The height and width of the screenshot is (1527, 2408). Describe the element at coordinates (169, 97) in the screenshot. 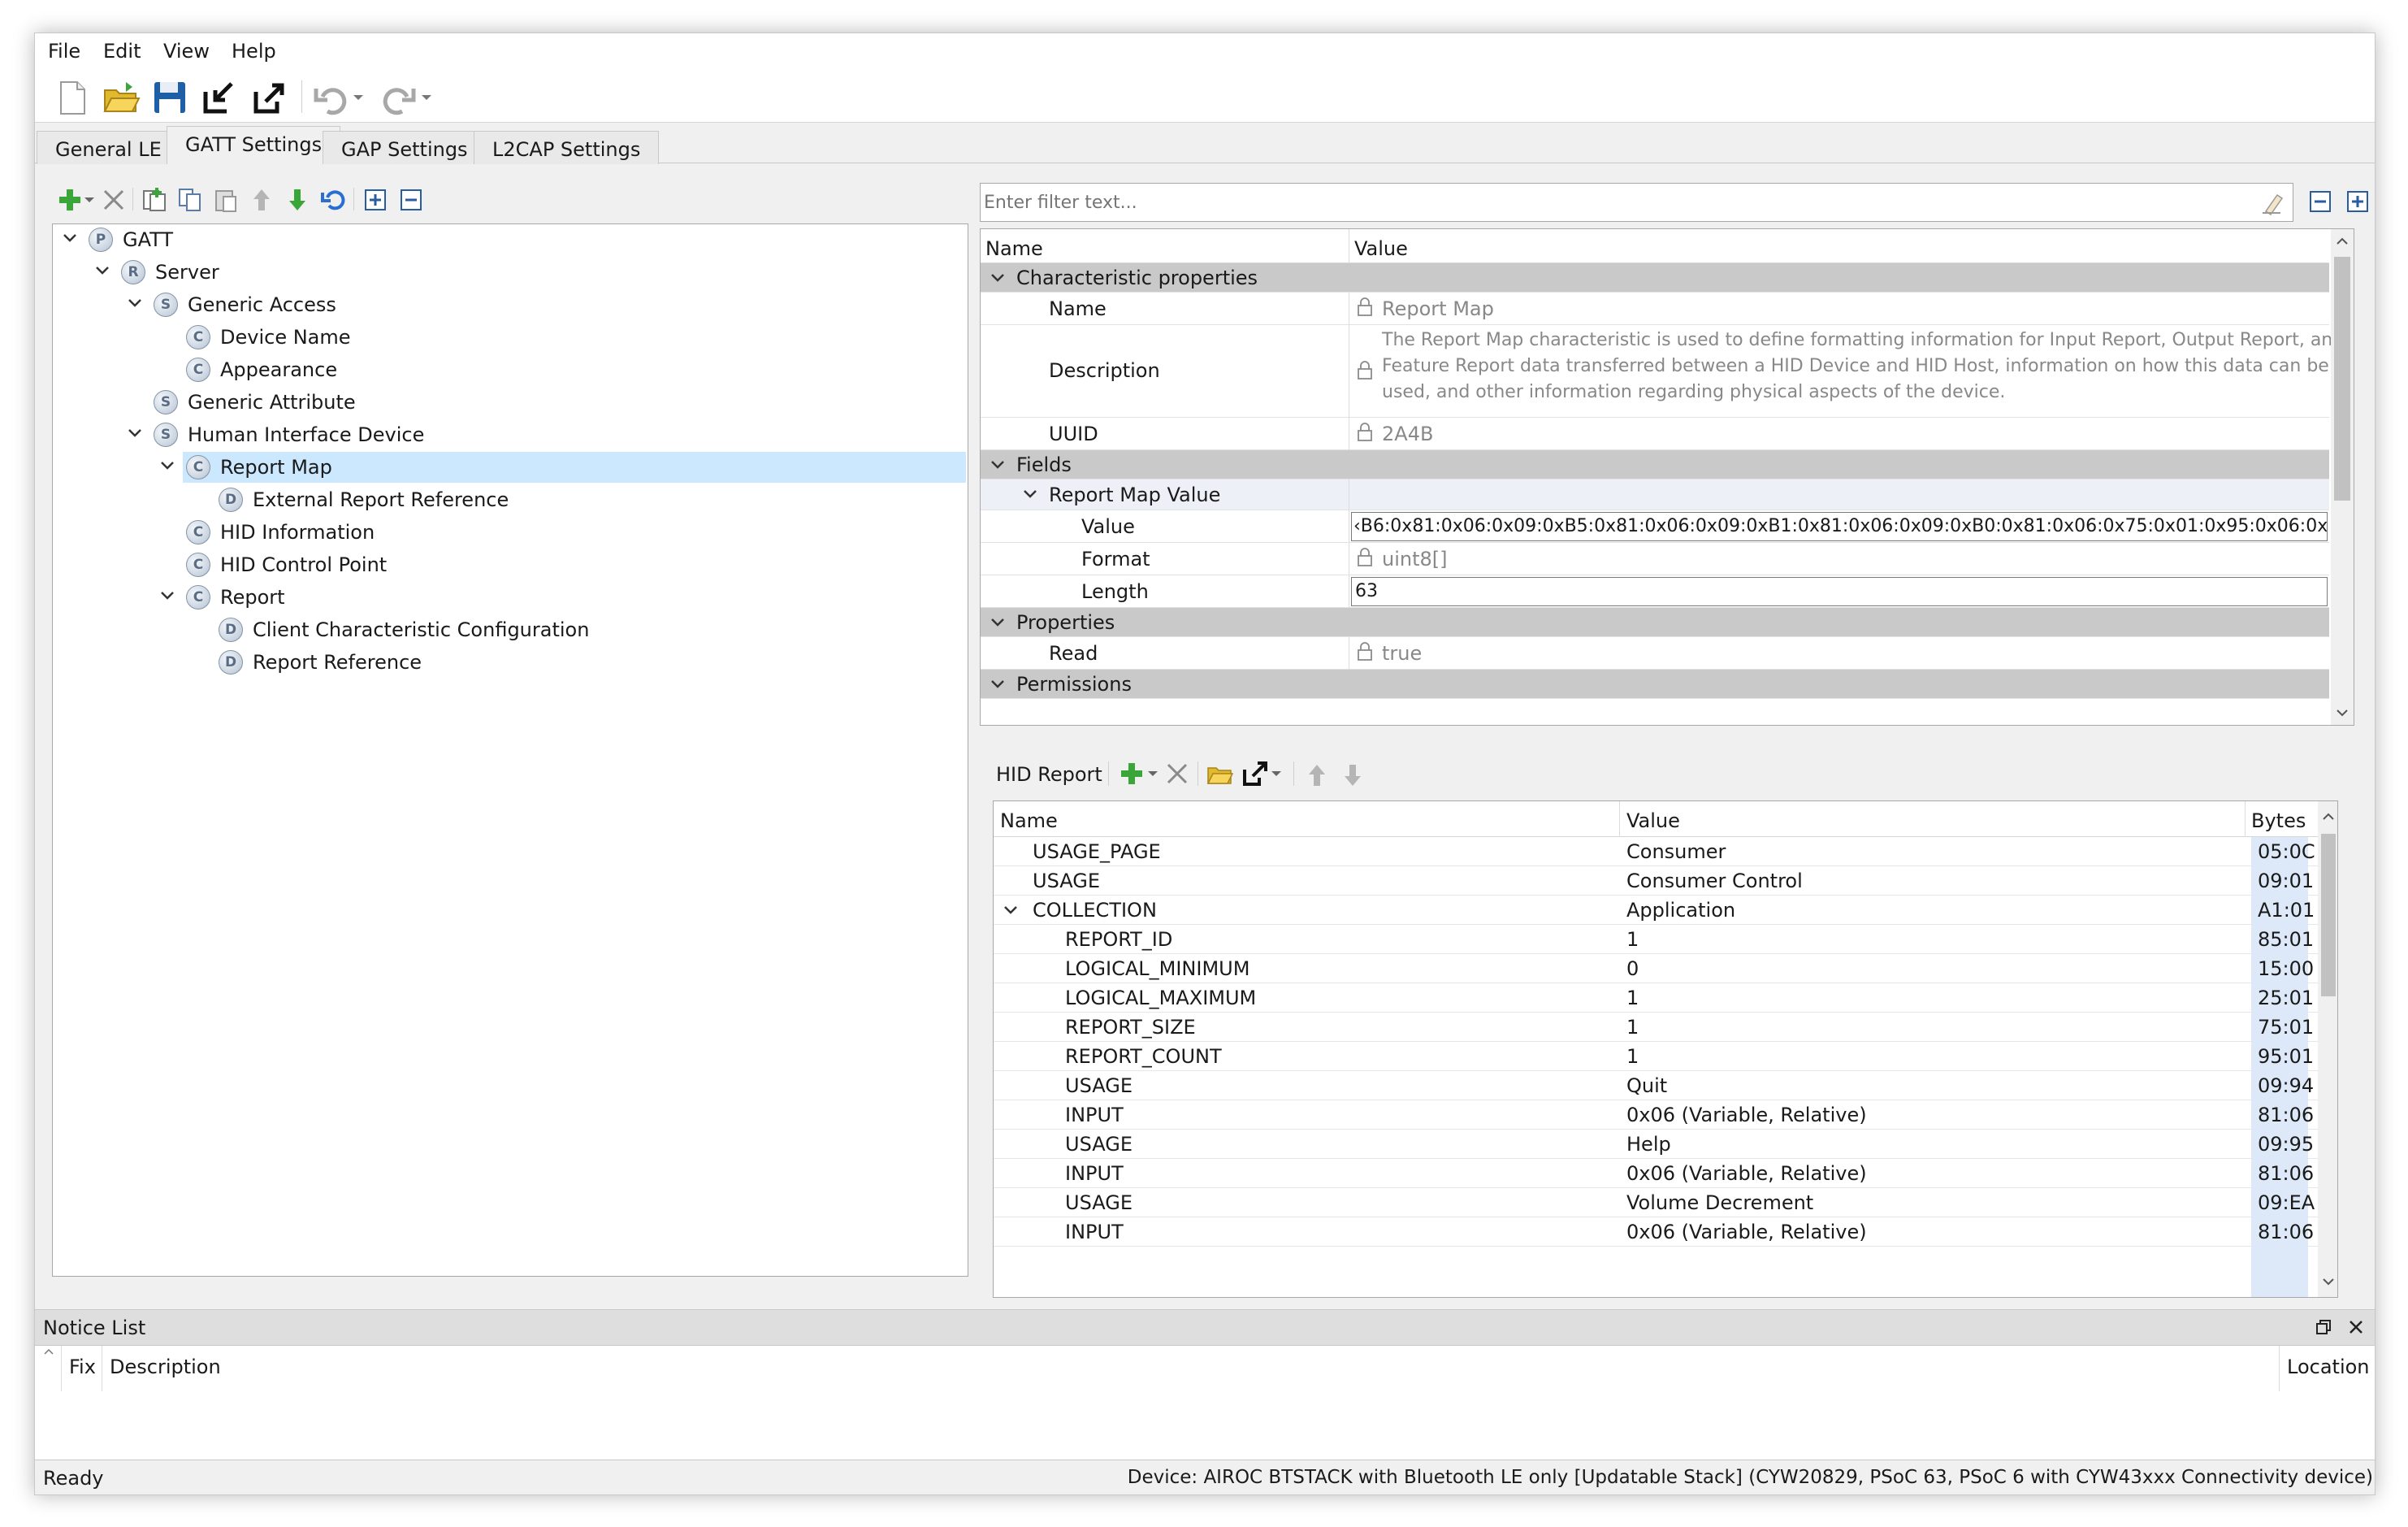

I see `save-icon` at that location.